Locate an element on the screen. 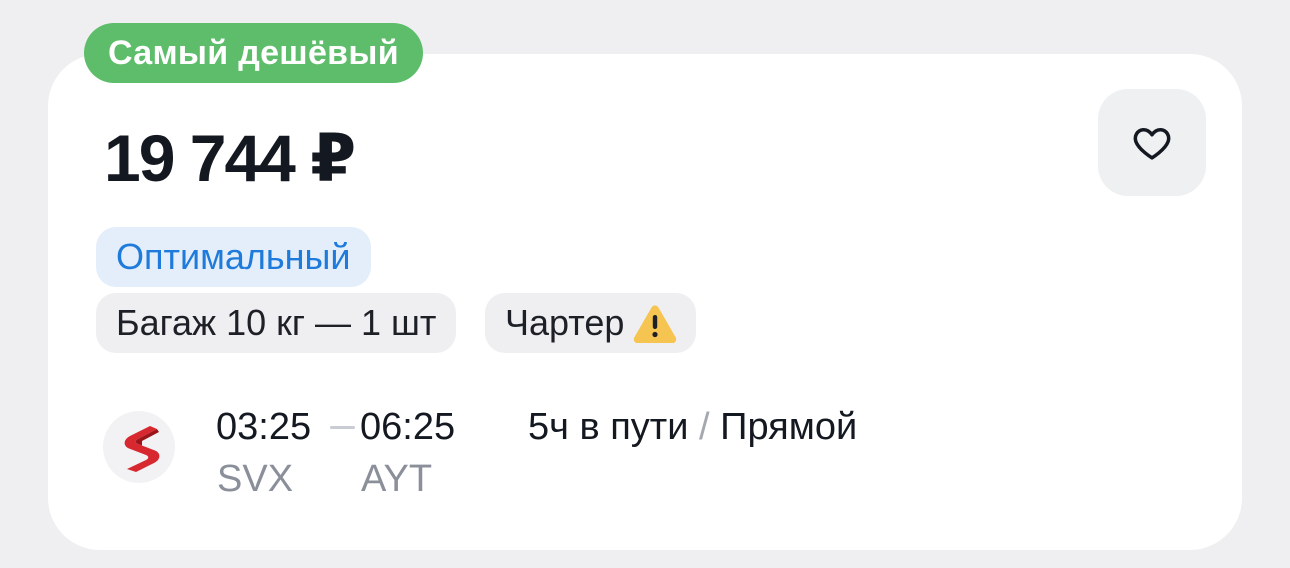 This screenshot has height=568, width=1290. time-separator is located at coordinates (342, 427).